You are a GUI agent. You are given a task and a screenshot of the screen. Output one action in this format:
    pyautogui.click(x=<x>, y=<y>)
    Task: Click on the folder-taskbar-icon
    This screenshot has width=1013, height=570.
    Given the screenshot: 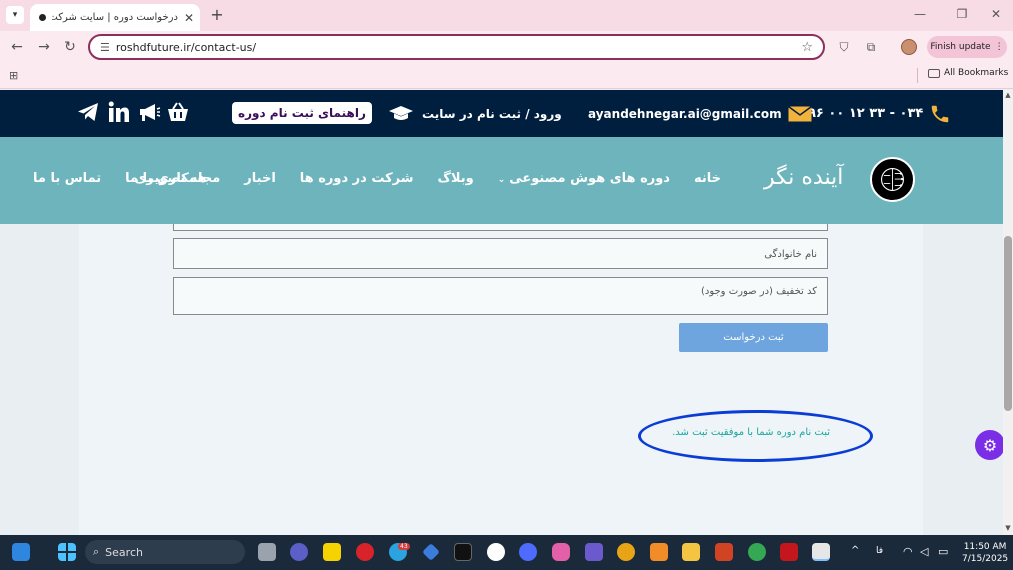 What is the action you would take?
    pyautogui.click(x=691, y=552)
    